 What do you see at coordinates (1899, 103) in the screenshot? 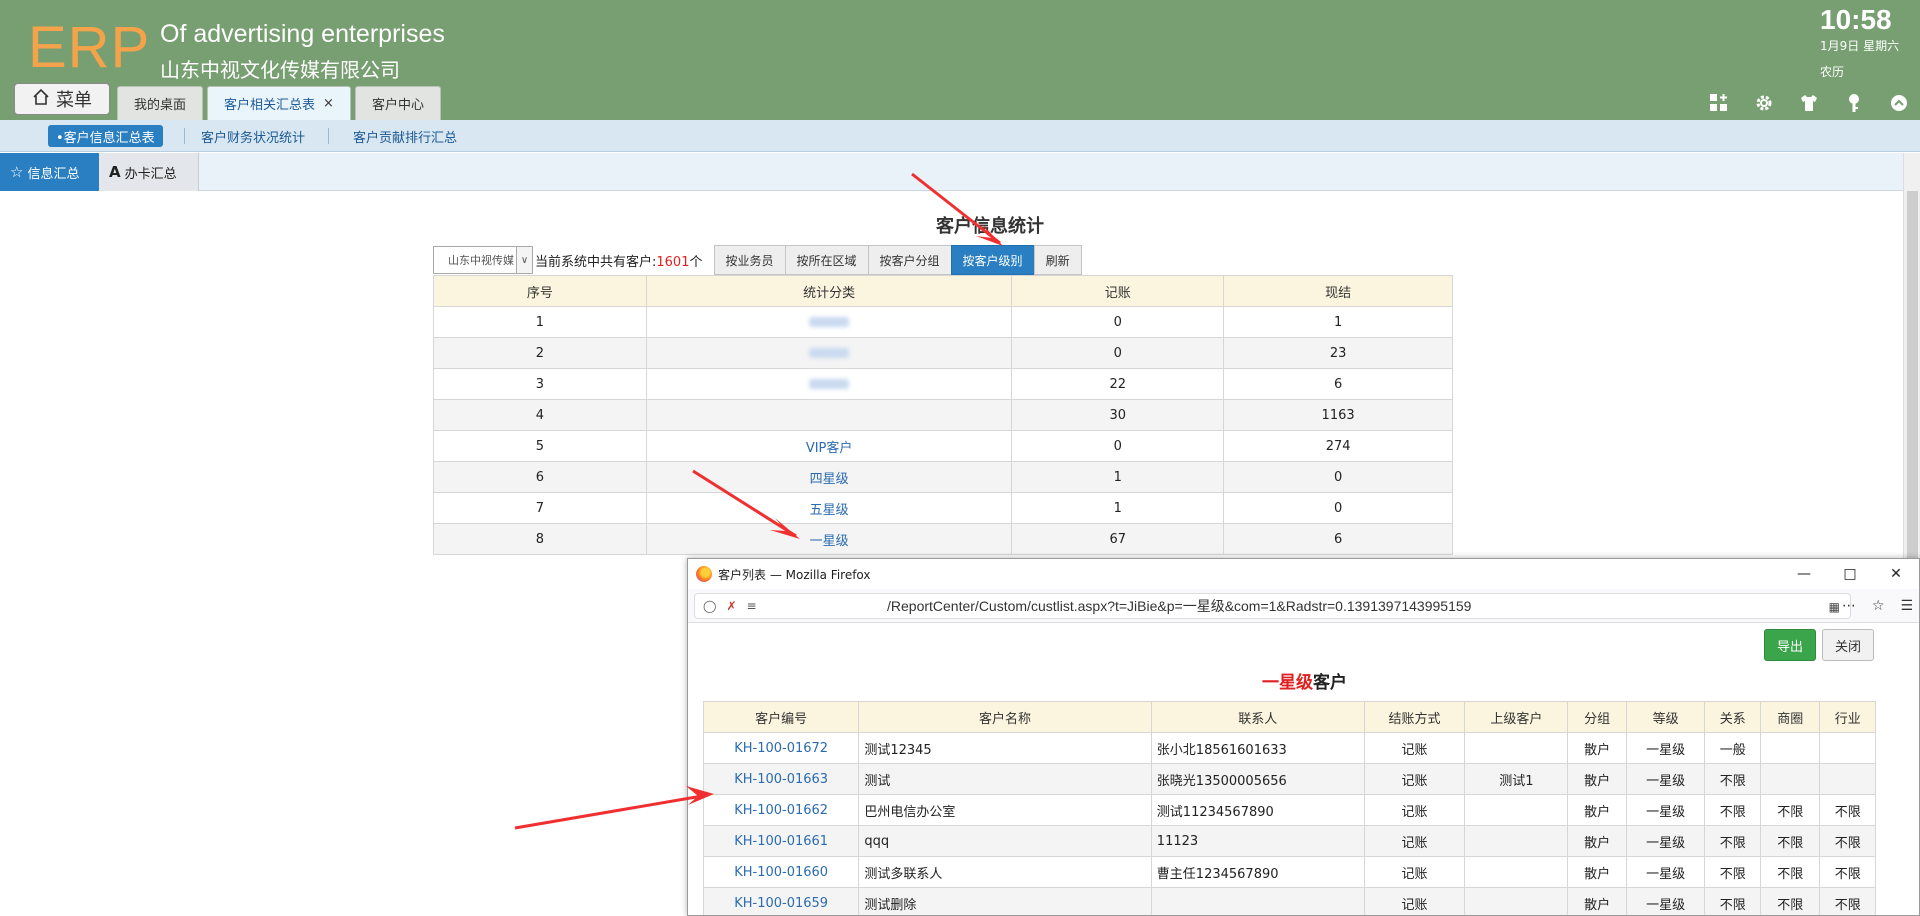
I see `chevron-up-circle-icon` at bounding box center [1899, 103].